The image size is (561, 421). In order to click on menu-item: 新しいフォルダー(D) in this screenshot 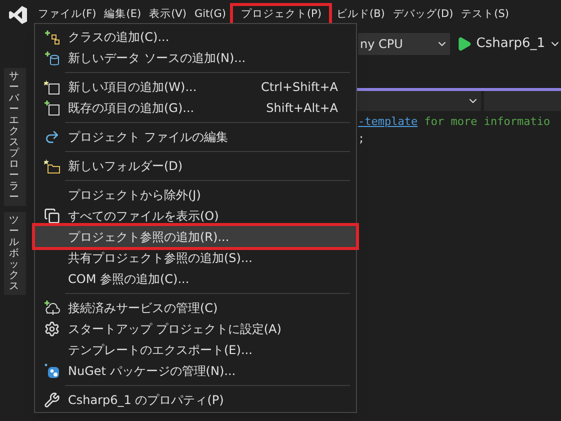, I will do `click(195, 165)`.